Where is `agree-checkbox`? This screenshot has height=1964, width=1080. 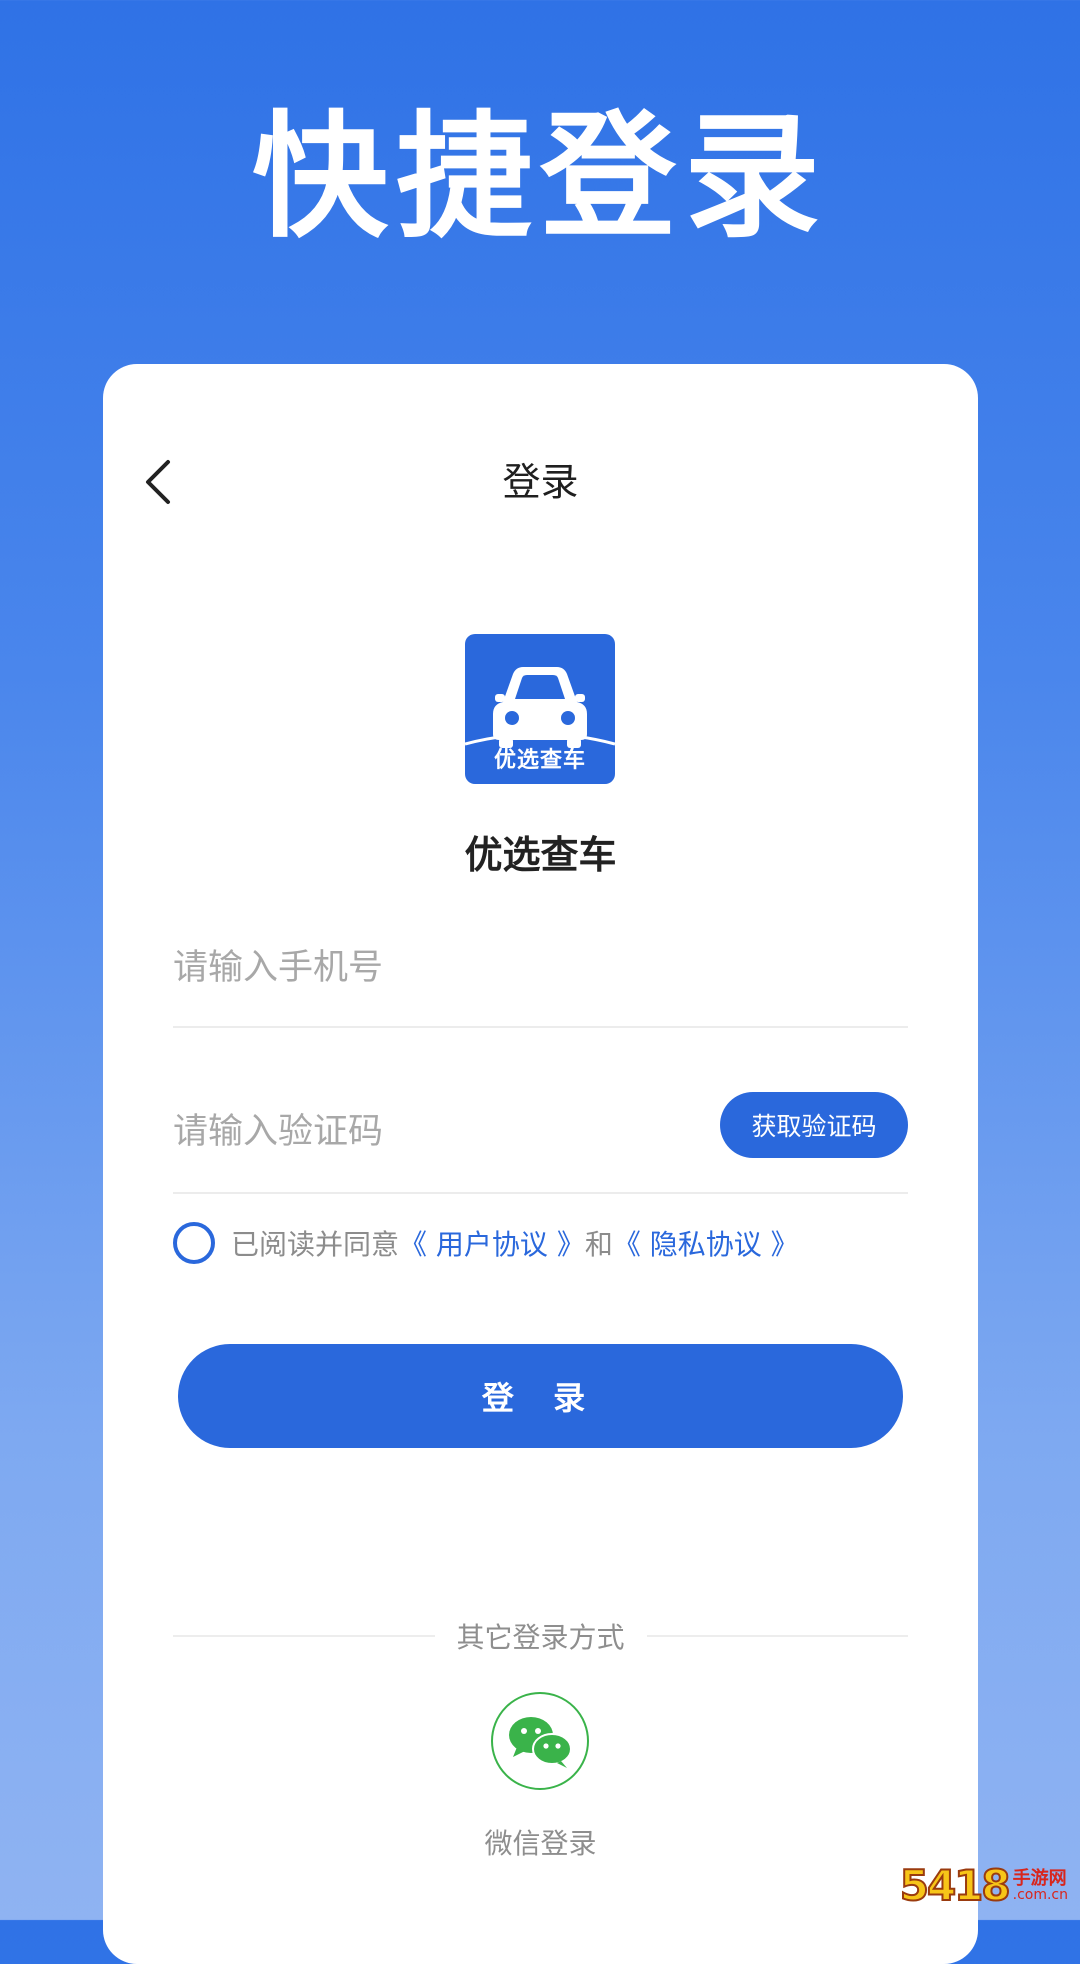
agree-checkbox is located at coordinates (194, 1243).